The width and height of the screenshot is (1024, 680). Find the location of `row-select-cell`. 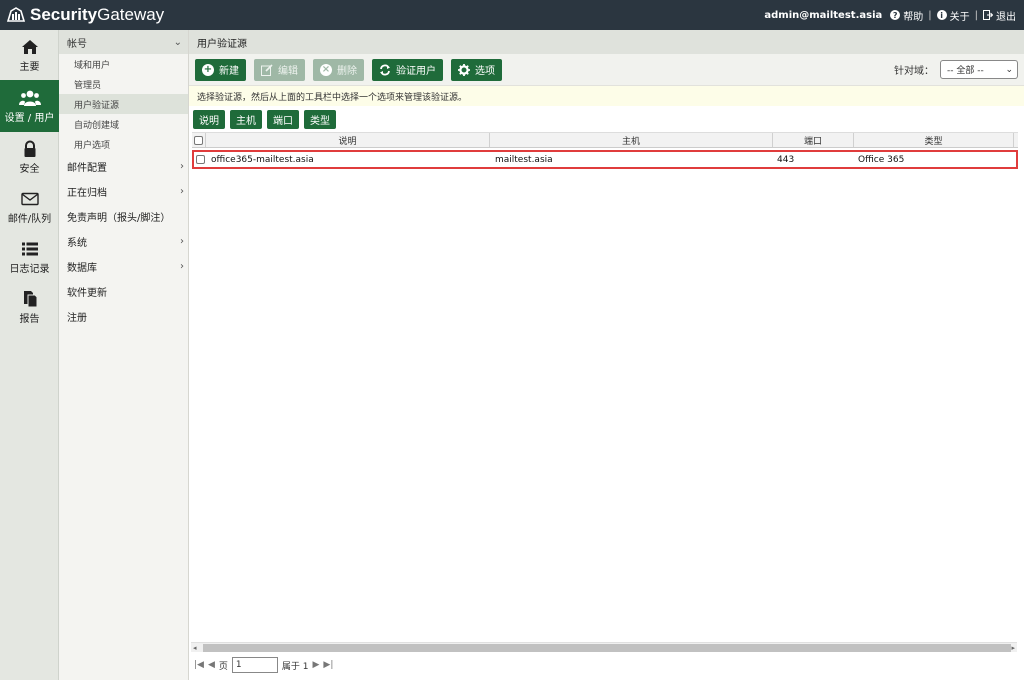

row-select-cell is located at coordinates (201, 159).